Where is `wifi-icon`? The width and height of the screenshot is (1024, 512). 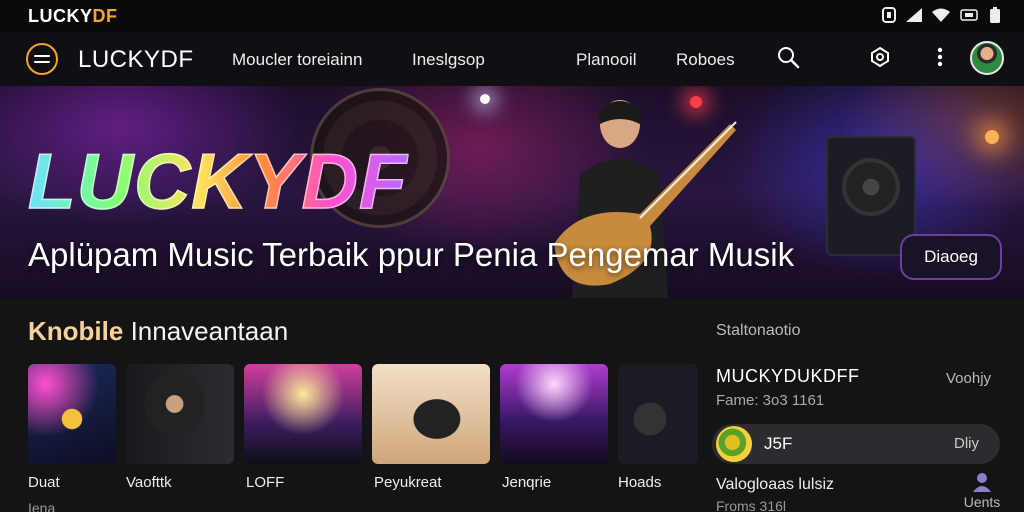
wifi-icon is located at coordinates (941, 15).